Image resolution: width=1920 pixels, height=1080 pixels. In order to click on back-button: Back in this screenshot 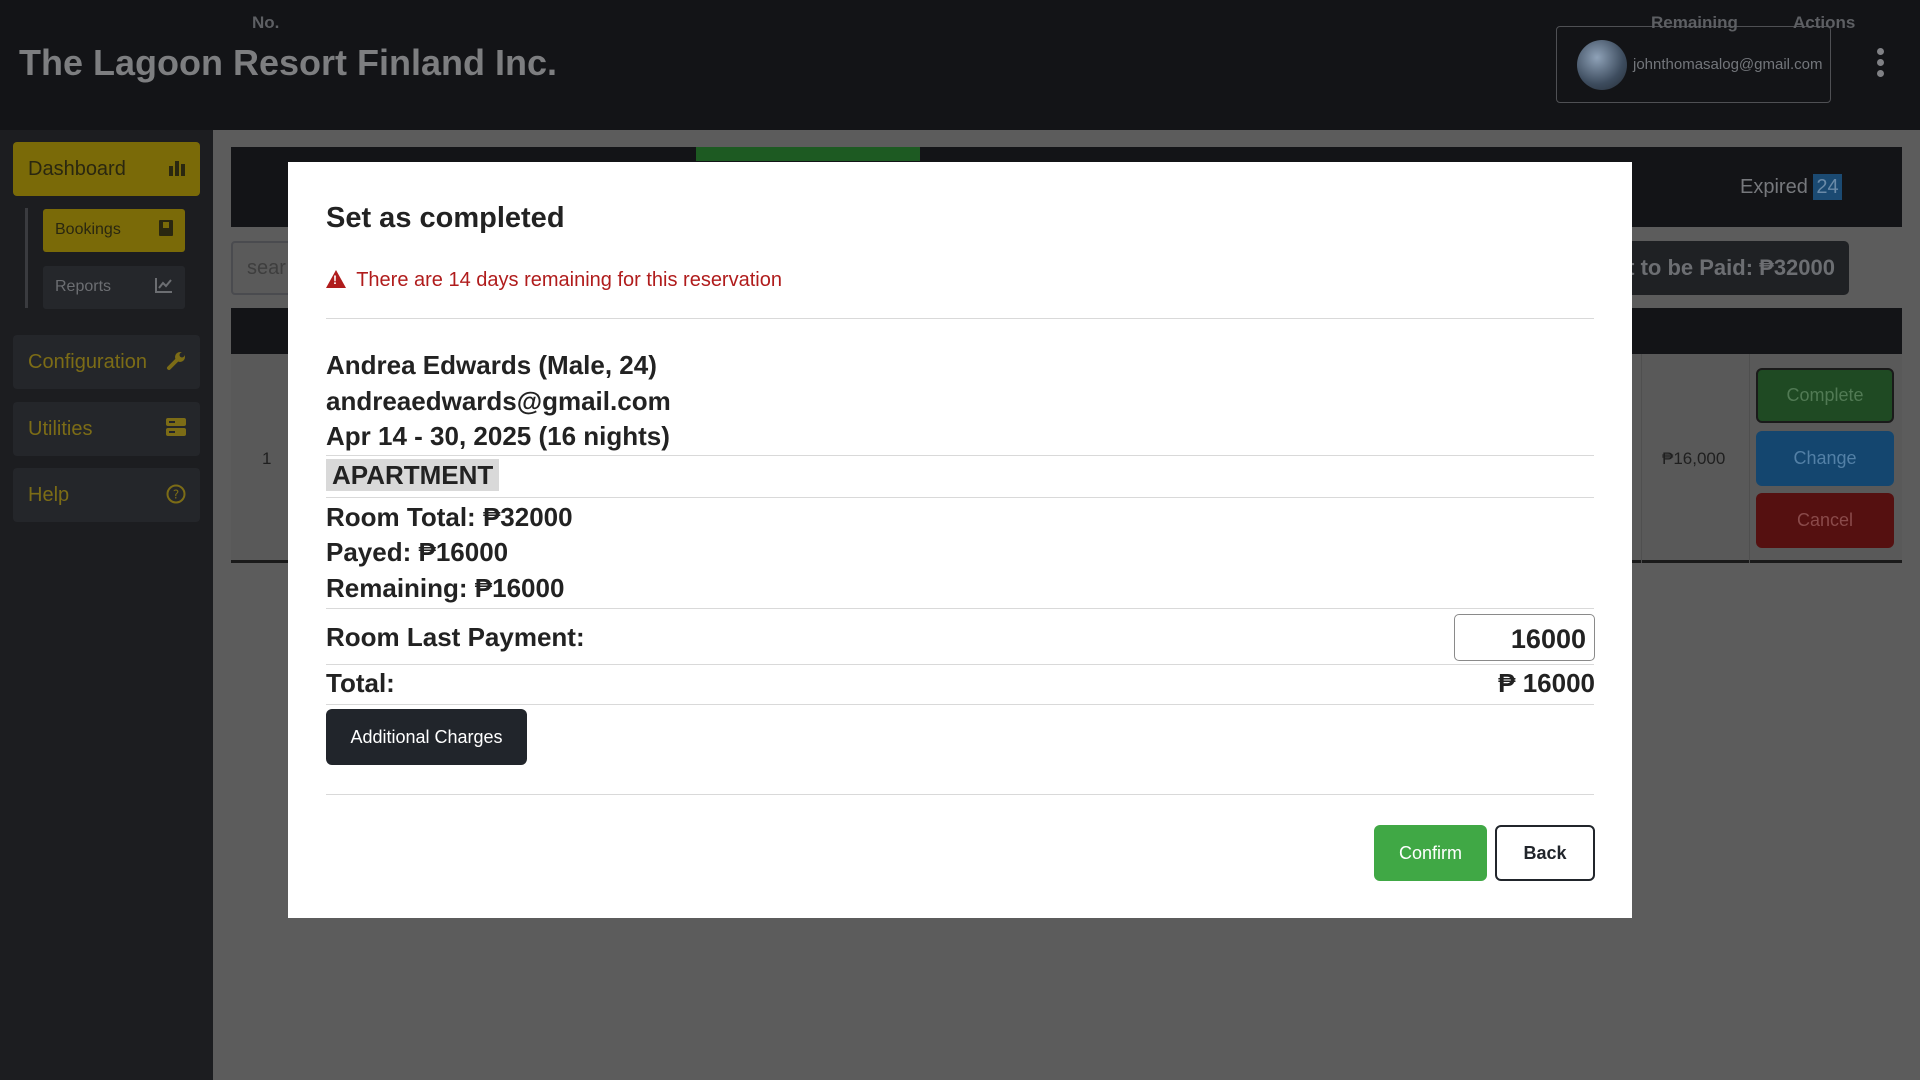, I will do `click(1545, 853)`.